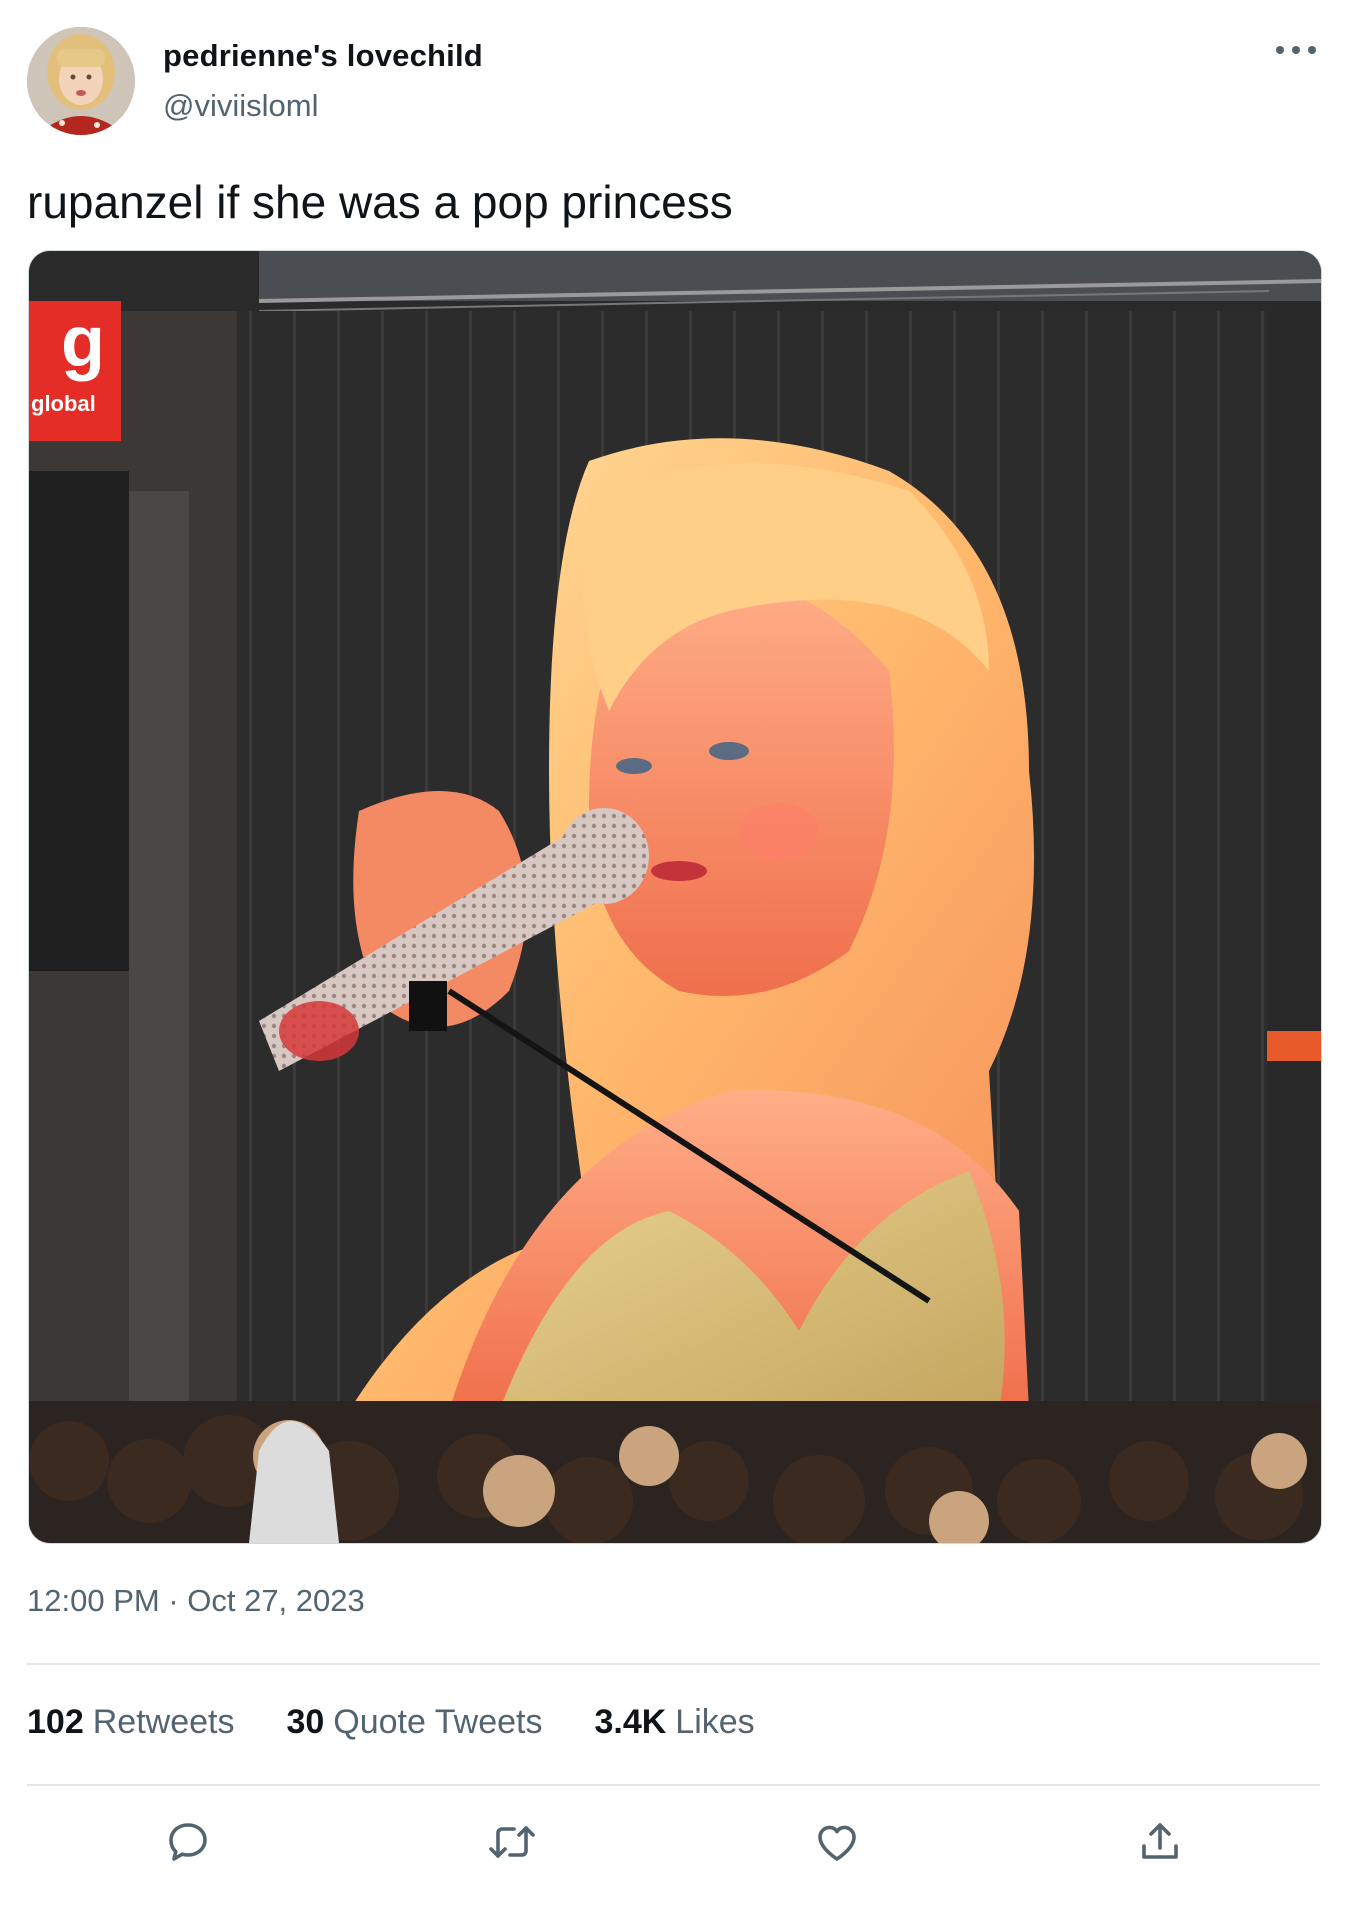 This screenshot has width=1347, height=1920. I want to click on likes-label: Likes, so click(715, 1722).